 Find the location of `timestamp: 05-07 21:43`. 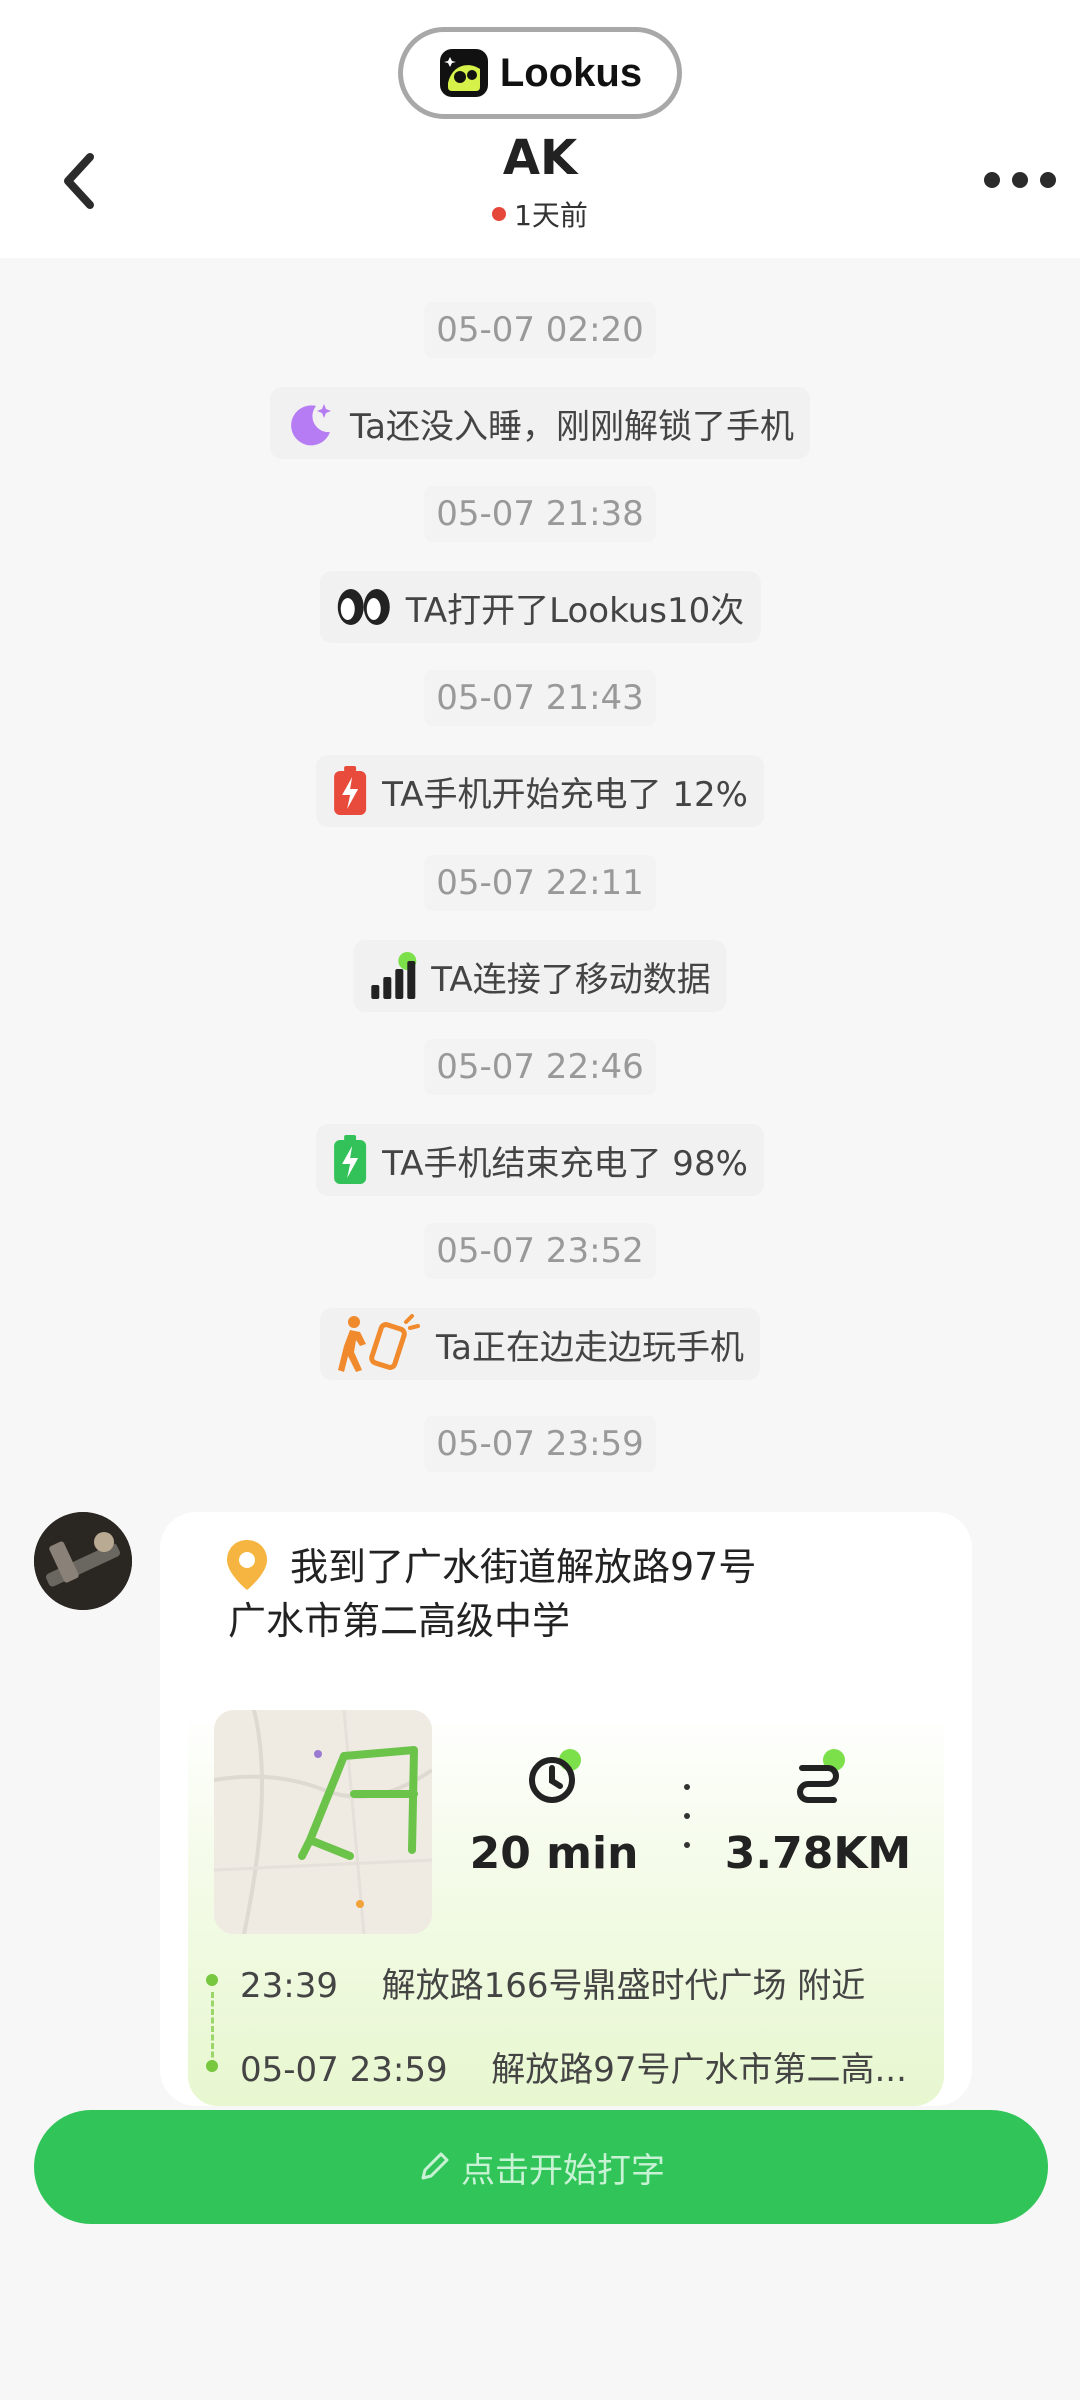

timestamp: 05-07 21:43 is located at coordinates (540, 698).